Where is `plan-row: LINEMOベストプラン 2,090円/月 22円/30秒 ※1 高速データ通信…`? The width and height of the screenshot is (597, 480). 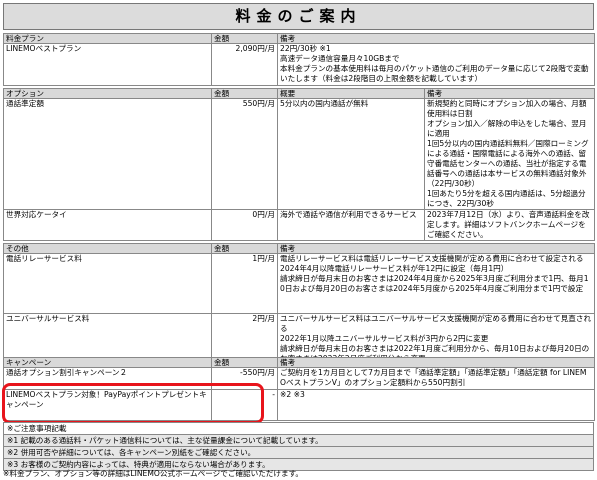
plan-row: LINEMOベストプラン 2,090円/月 22円/30秒 ※1 高速データ通信… is located at coordinates (299, 64).